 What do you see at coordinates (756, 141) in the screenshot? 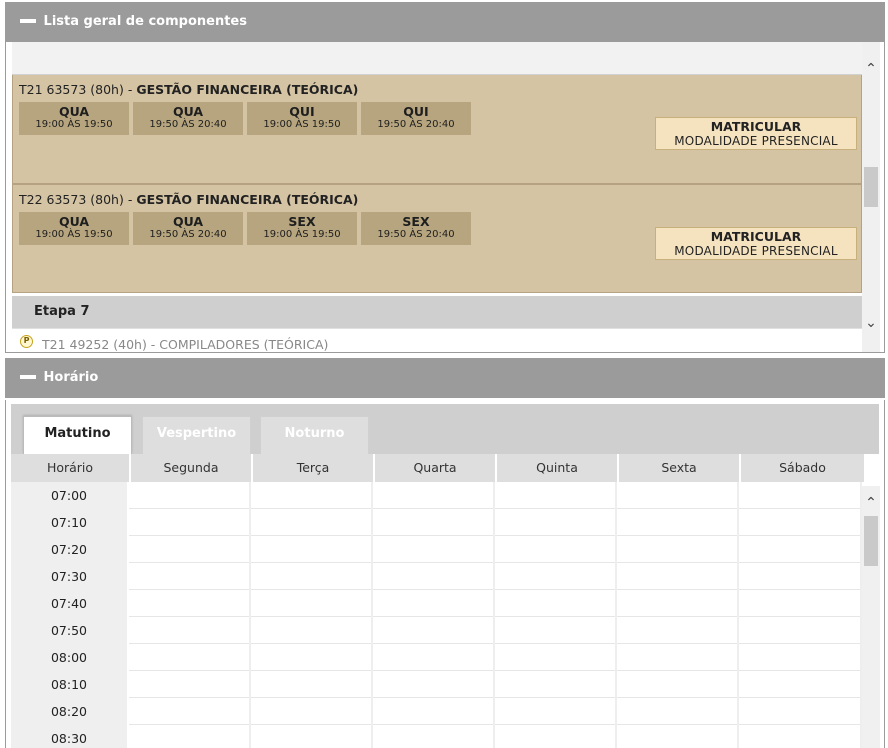
I see `modality-label: MODALIDADE PRESENCIAL` at bounding box center [756, 141].